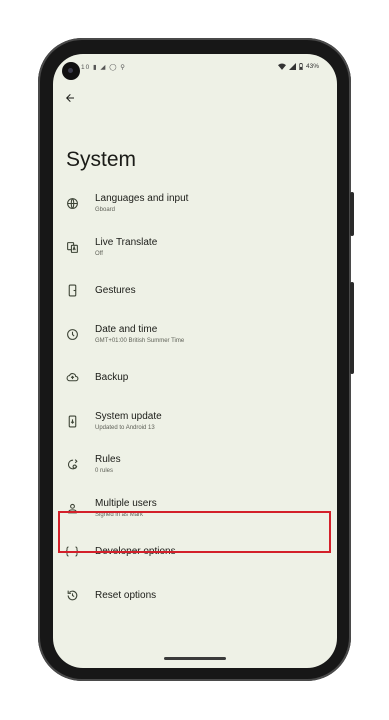  I want to click on translate-icon, so click(72, 247).